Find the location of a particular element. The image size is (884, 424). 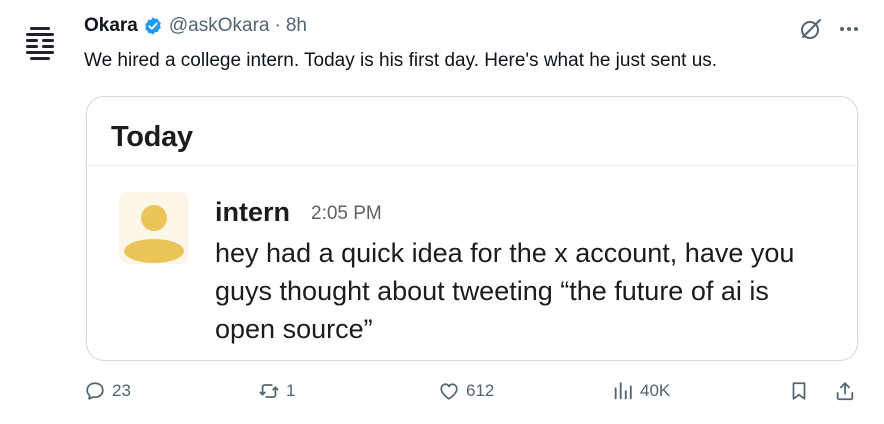

bookmark-button is located at coordinates (799, 391).